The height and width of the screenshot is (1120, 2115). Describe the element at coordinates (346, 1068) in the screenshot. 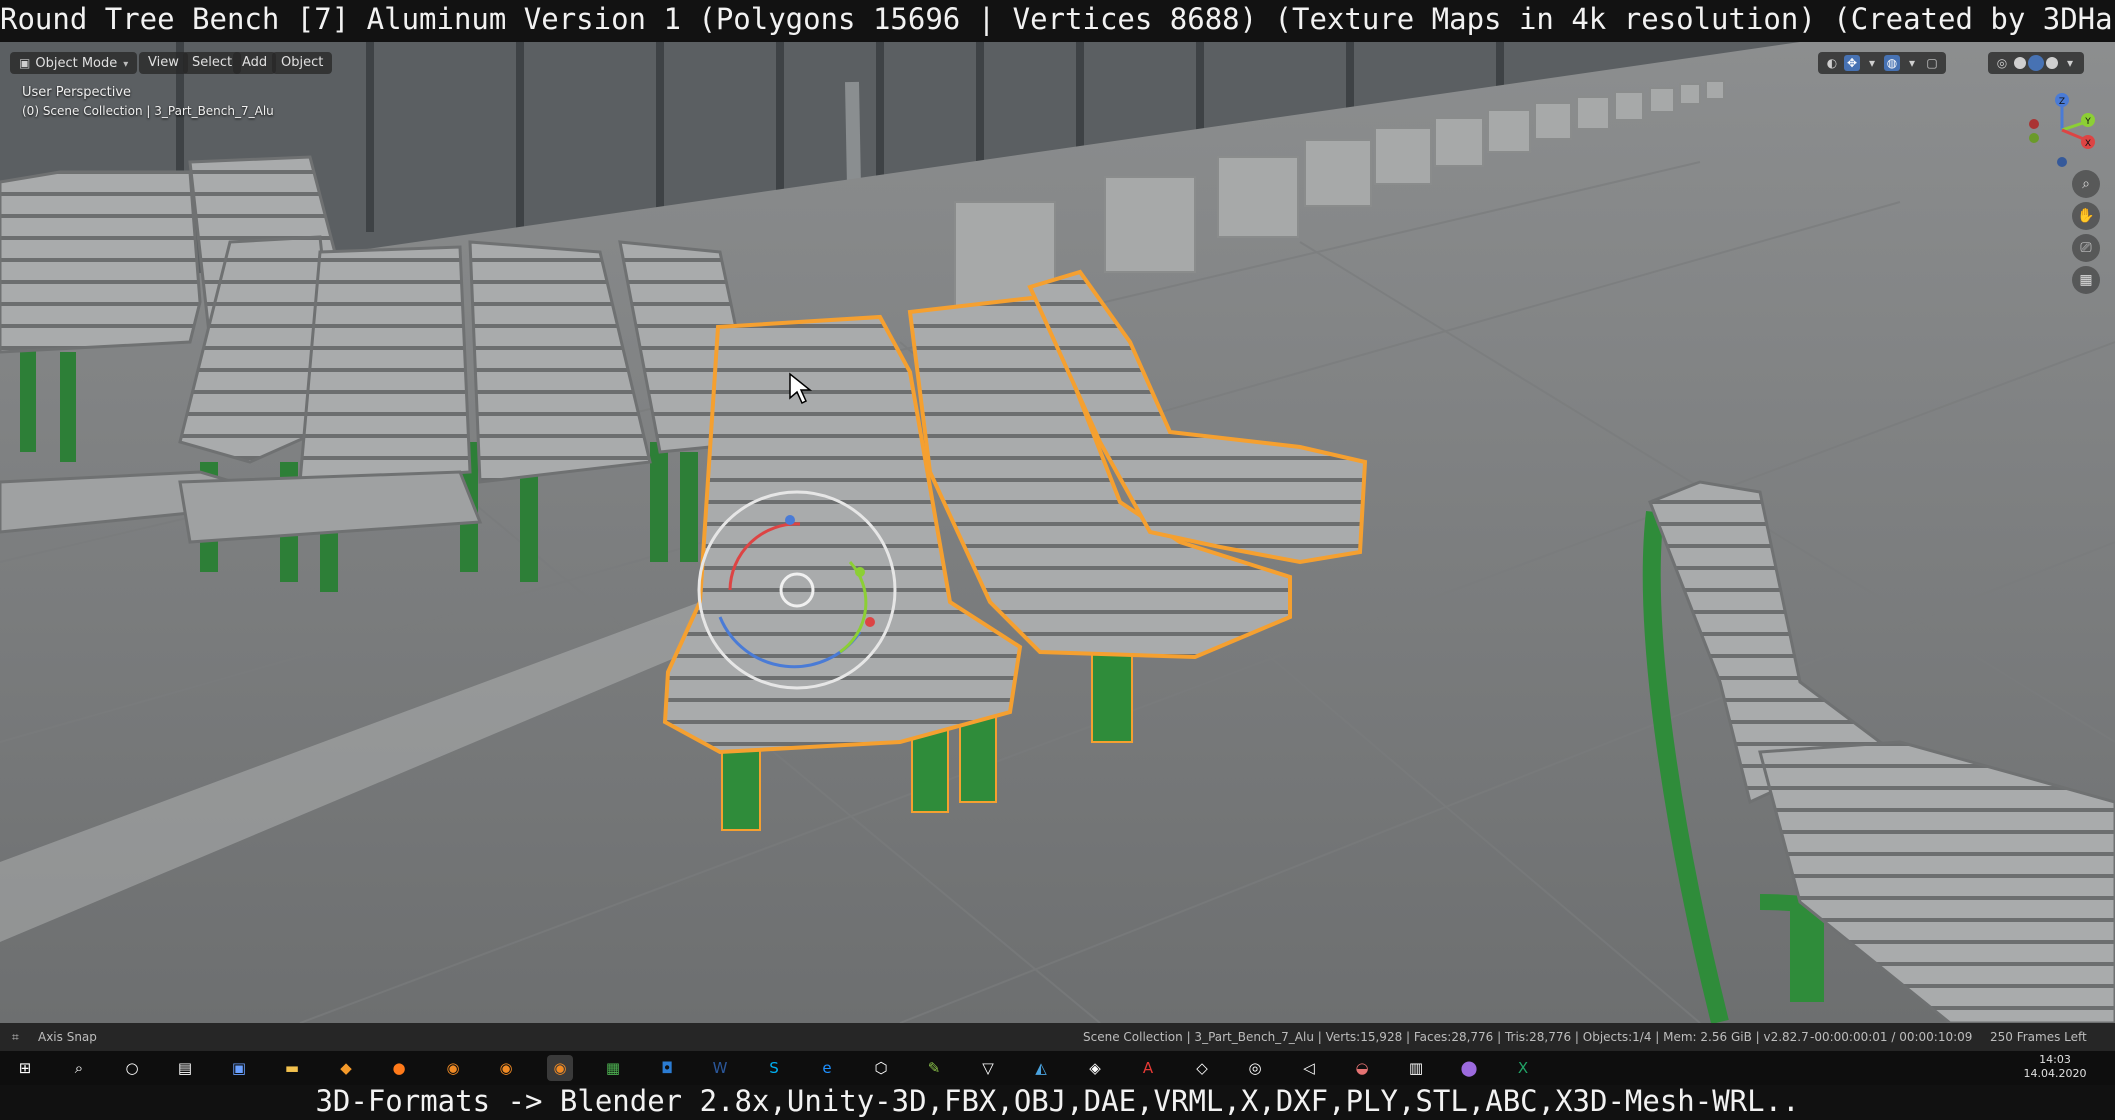

I see `flame-app-icon: ◆` at that location.